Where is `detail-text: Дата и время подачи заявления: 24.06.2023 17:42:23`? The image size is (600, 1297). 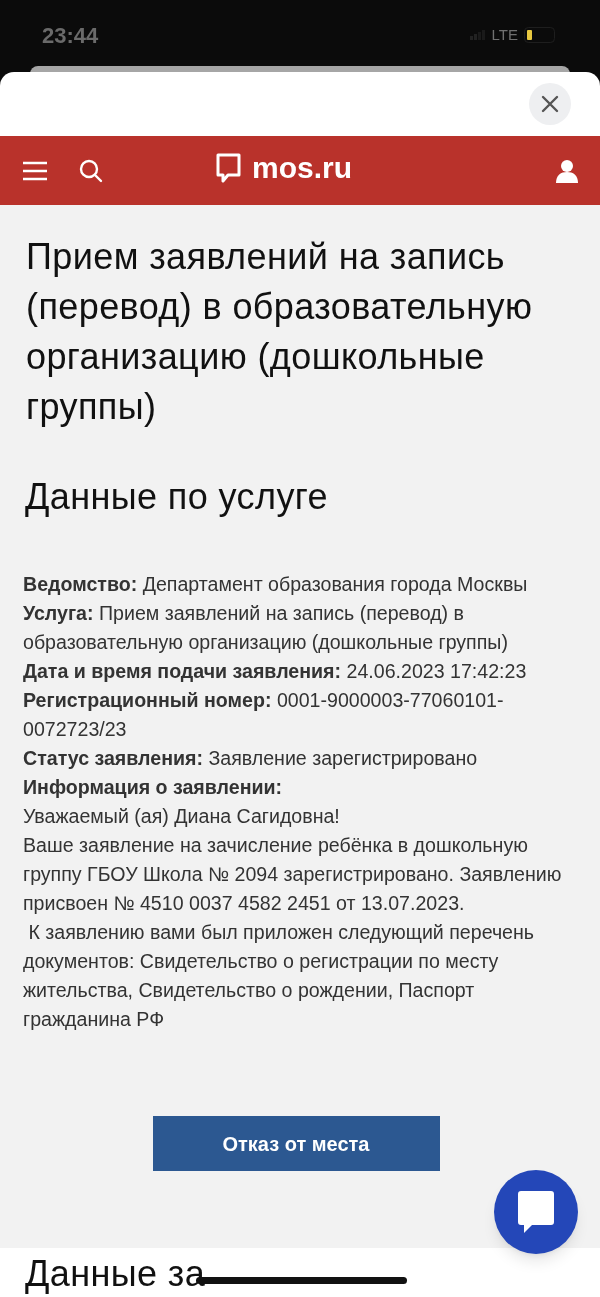
detail-text: Дата и время подачи заявления: 24.06.2023 17:42:23 is located at coordinates (275, 671).